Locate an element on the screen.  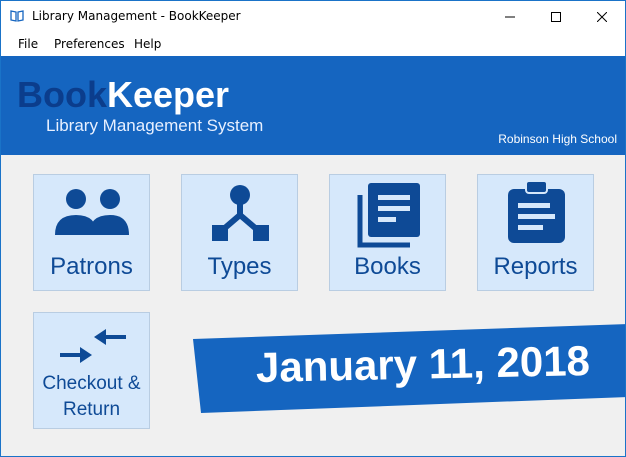
book-icon is located at coordinates (17, 16).